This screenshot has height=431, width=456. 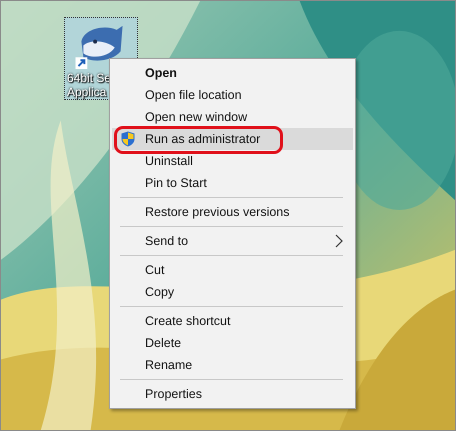 I want to click on menu-item: Rename, so click(x=232, y=365).